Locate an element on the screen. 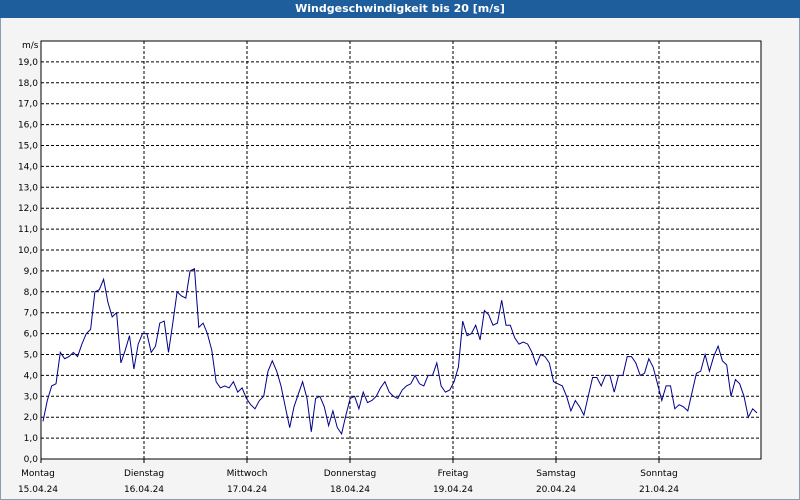 This screenshot has width=800, height=500. y-tick-label: 4,0 is located at coordinates (31, 376).